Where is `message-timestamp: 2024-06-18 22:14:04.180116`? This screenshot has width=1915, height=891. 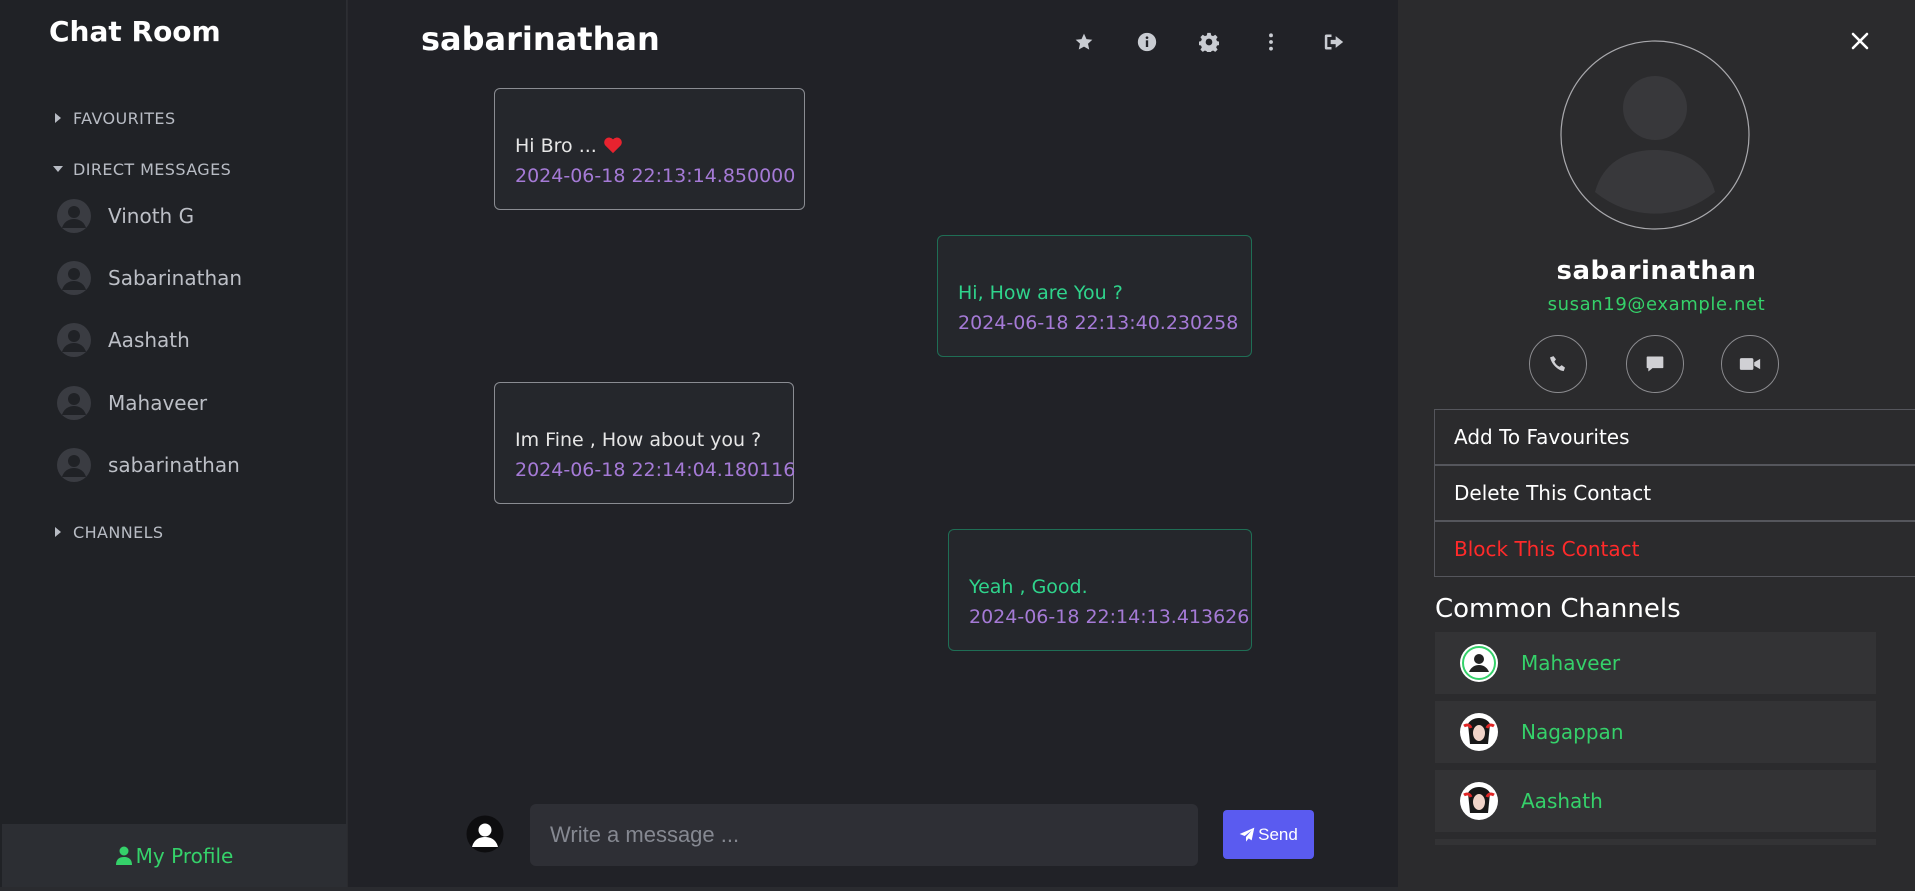 message-timestamp: 2024-06-18 22:14:04.180116 is located at coordinates (655, 470).